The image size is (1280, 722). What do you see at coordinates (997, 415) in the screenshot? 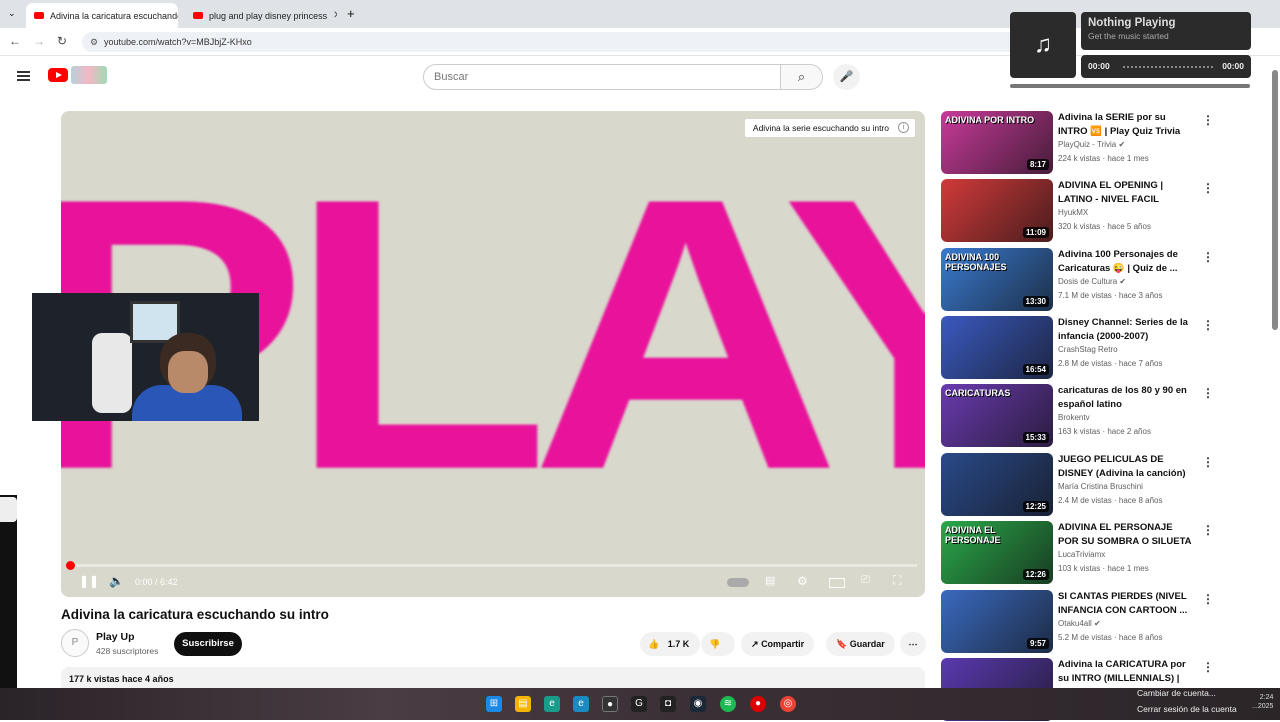
I see `video-thumbnail: CARICATURAS 15:33` at bounding box center [997, 415].